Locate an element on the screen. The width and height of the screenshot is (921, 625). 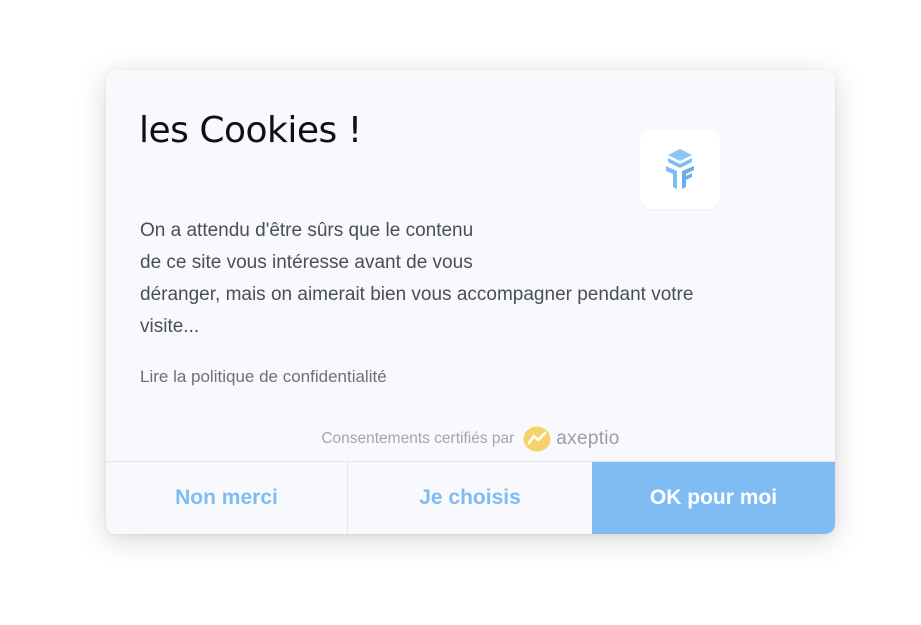
site-logo is located at coordinates (680, 169).